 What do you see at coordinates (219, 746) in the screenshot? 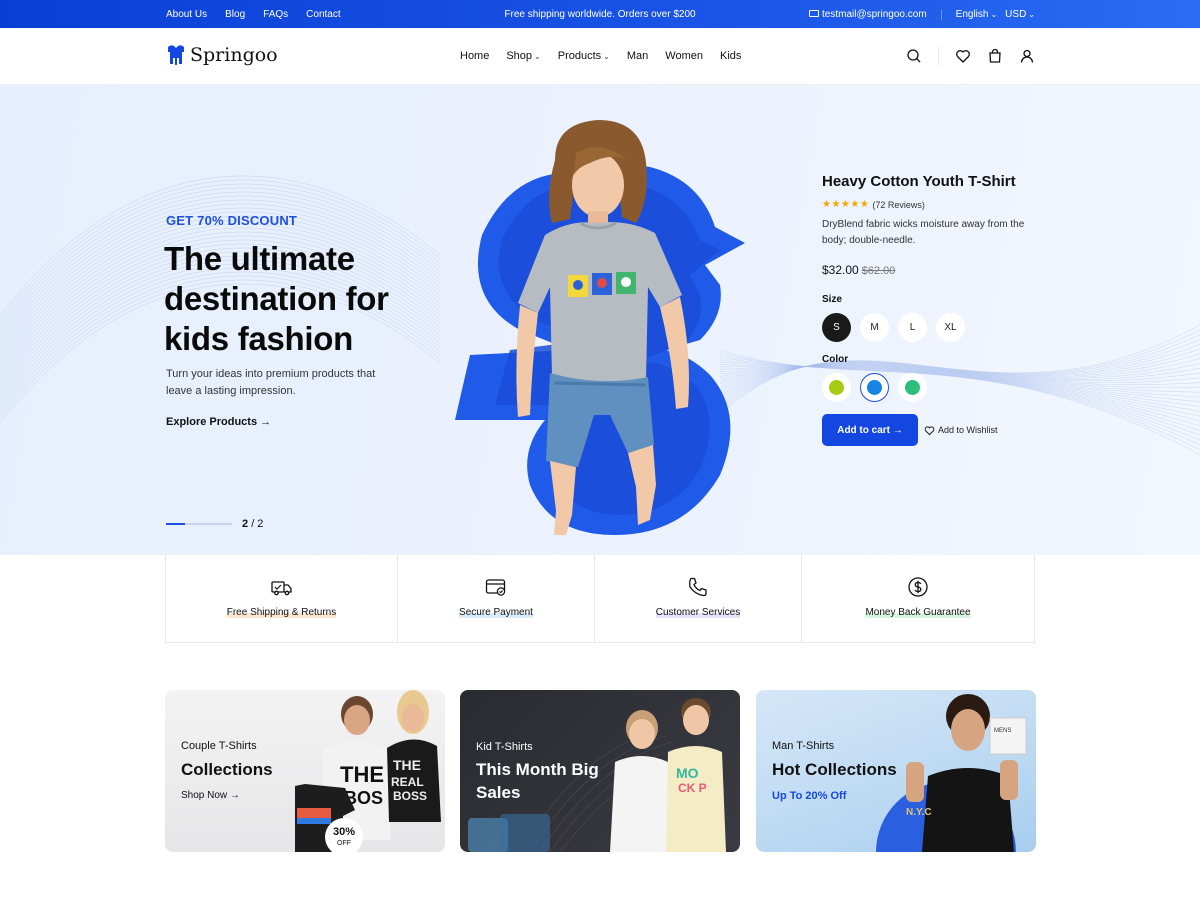
I see `collection-subtitle: Couple T-Shirts` at bounding box center [219, 746].